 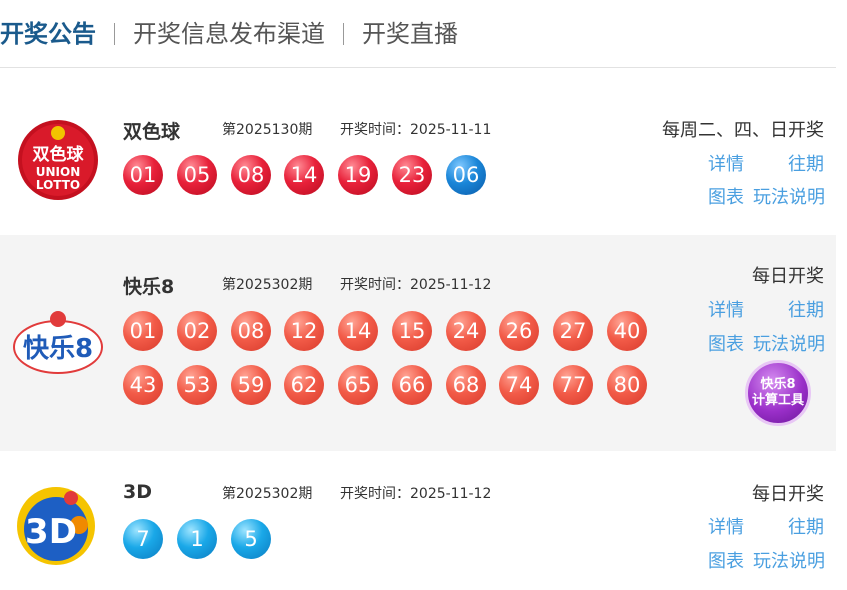 What do you see at coordinates (59, 154) in the screenshot?
I see `ssq-logo-text: 双色球` at bounding box center [59, 154].